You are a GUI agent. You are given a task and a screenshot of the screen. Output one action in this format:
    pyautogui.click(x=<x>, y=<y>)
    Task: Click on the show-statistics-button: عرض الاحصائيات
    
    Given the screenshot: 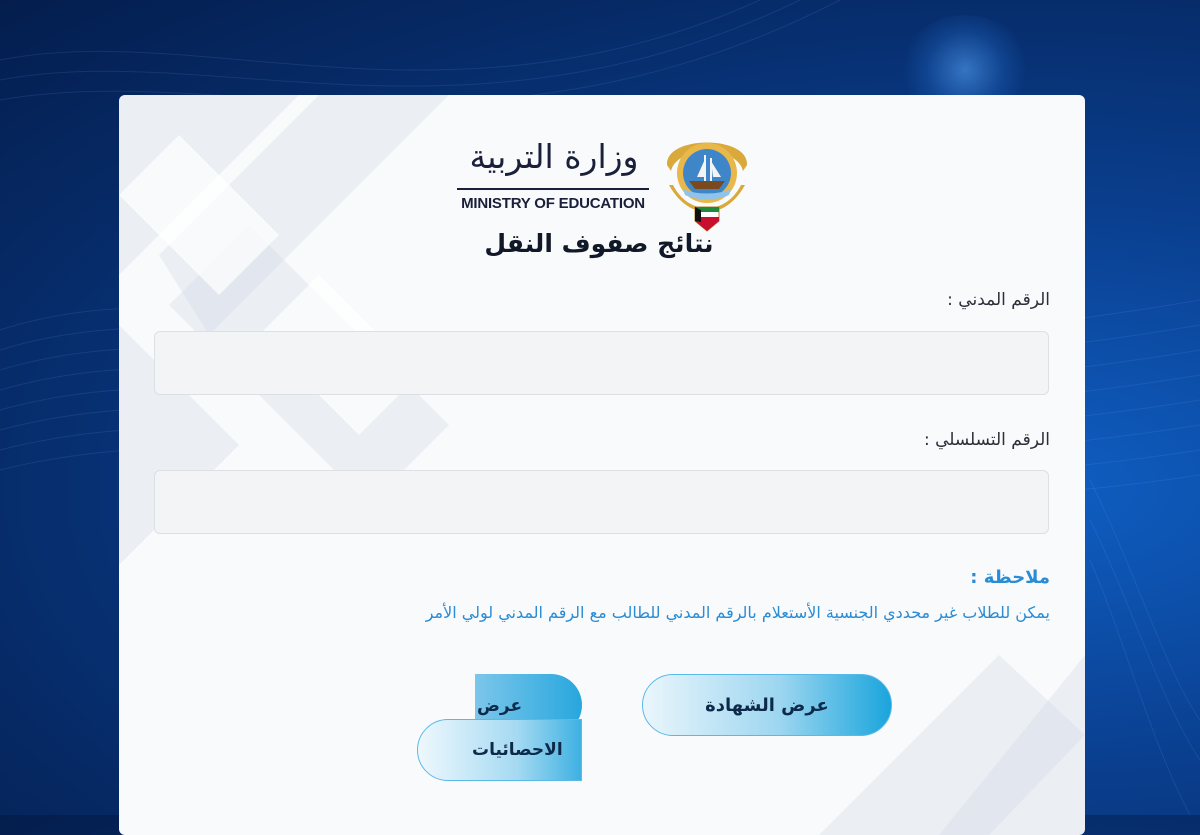 What is the action you would take?
    pyautogui.click(x=502, y=729)
    